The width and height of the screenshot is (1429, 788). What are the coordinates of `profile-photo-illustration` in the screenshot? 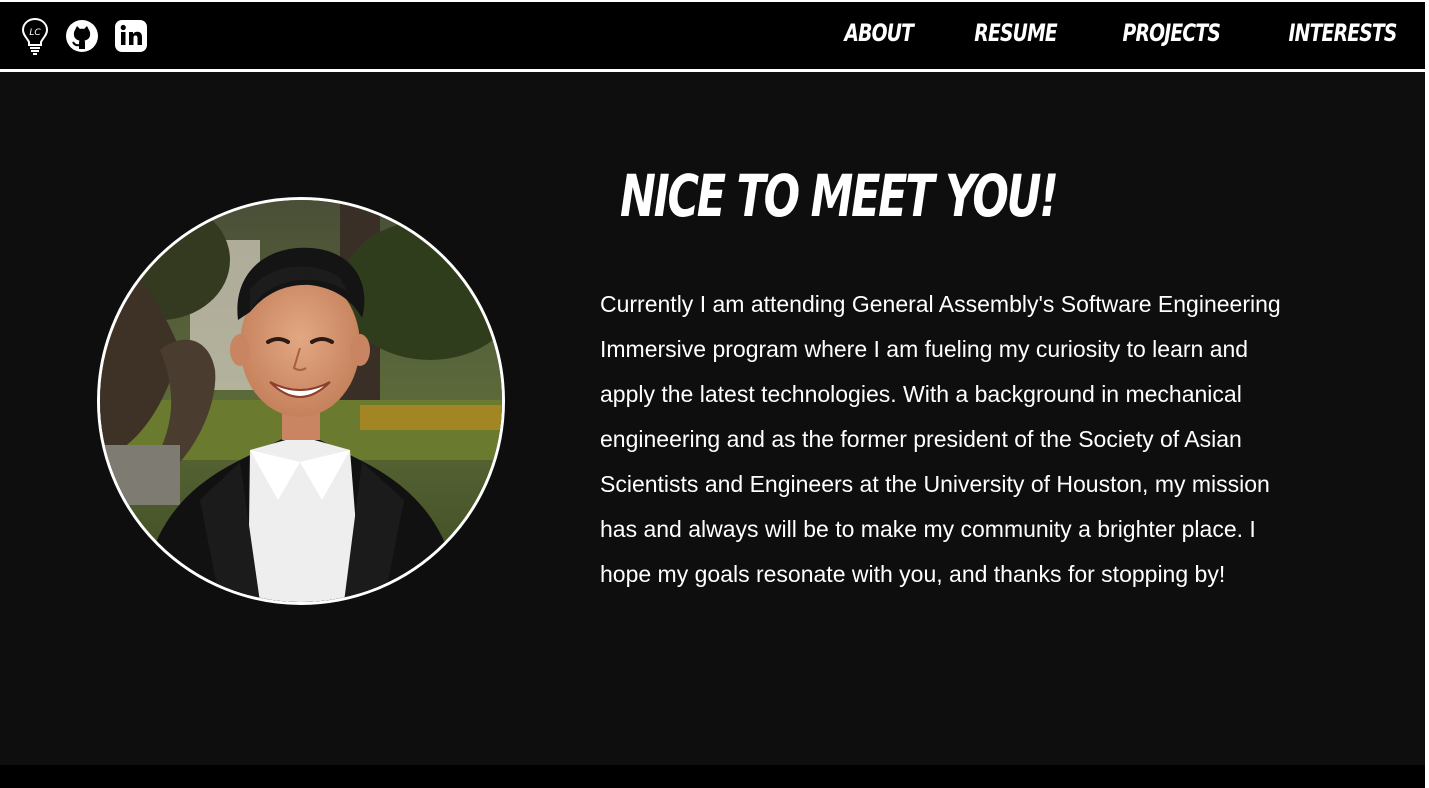 It's located at (301, 401).